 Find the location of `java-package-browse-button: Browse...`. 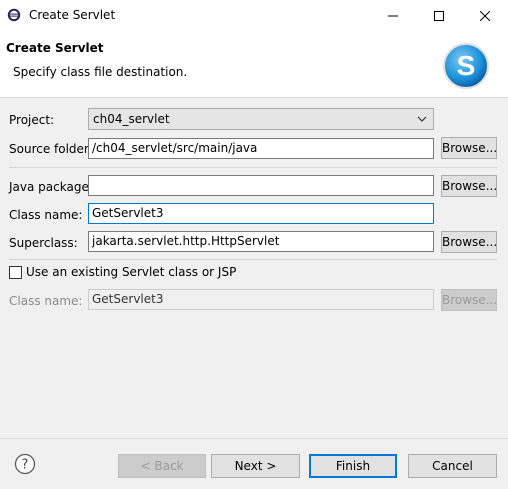

java-package-browse-button: Browse... is located at coordinates (469, 186).